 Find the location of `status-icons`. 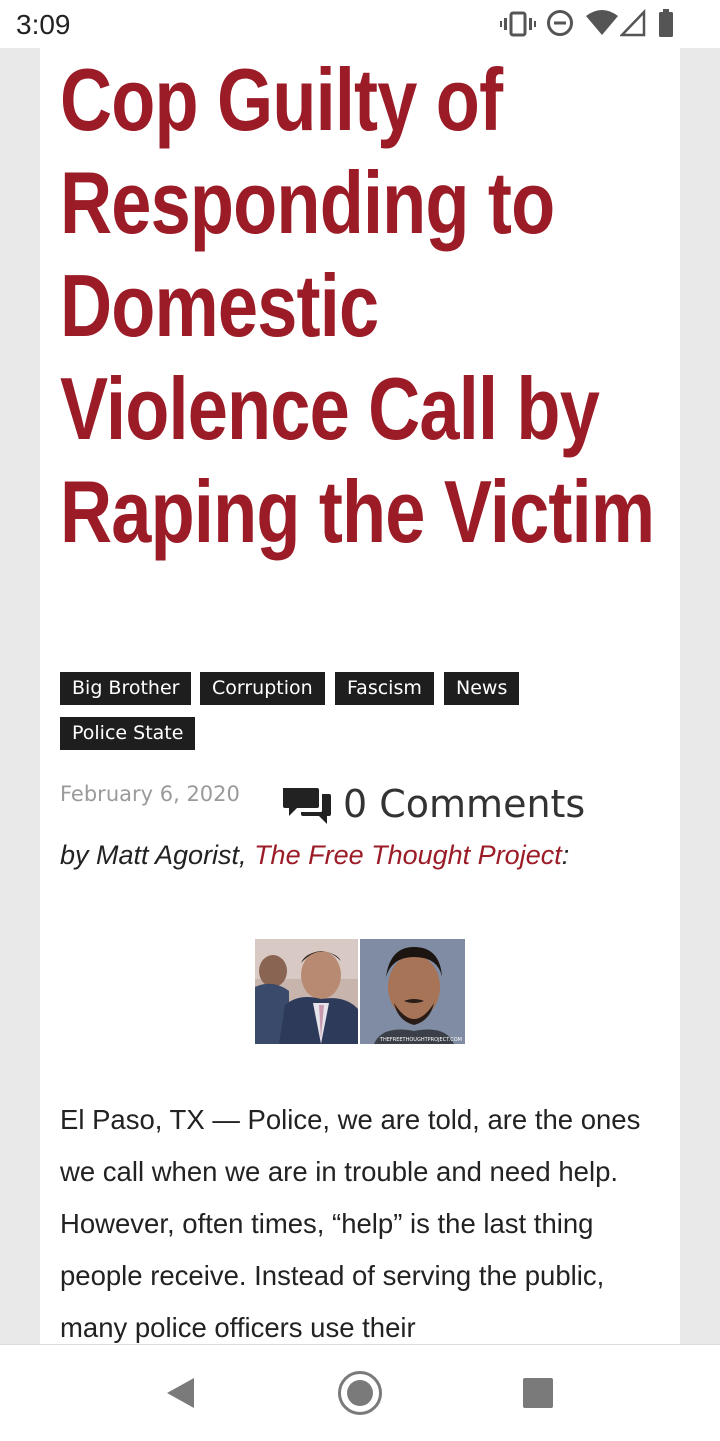

status-icons is located at coordinates (600, 24).